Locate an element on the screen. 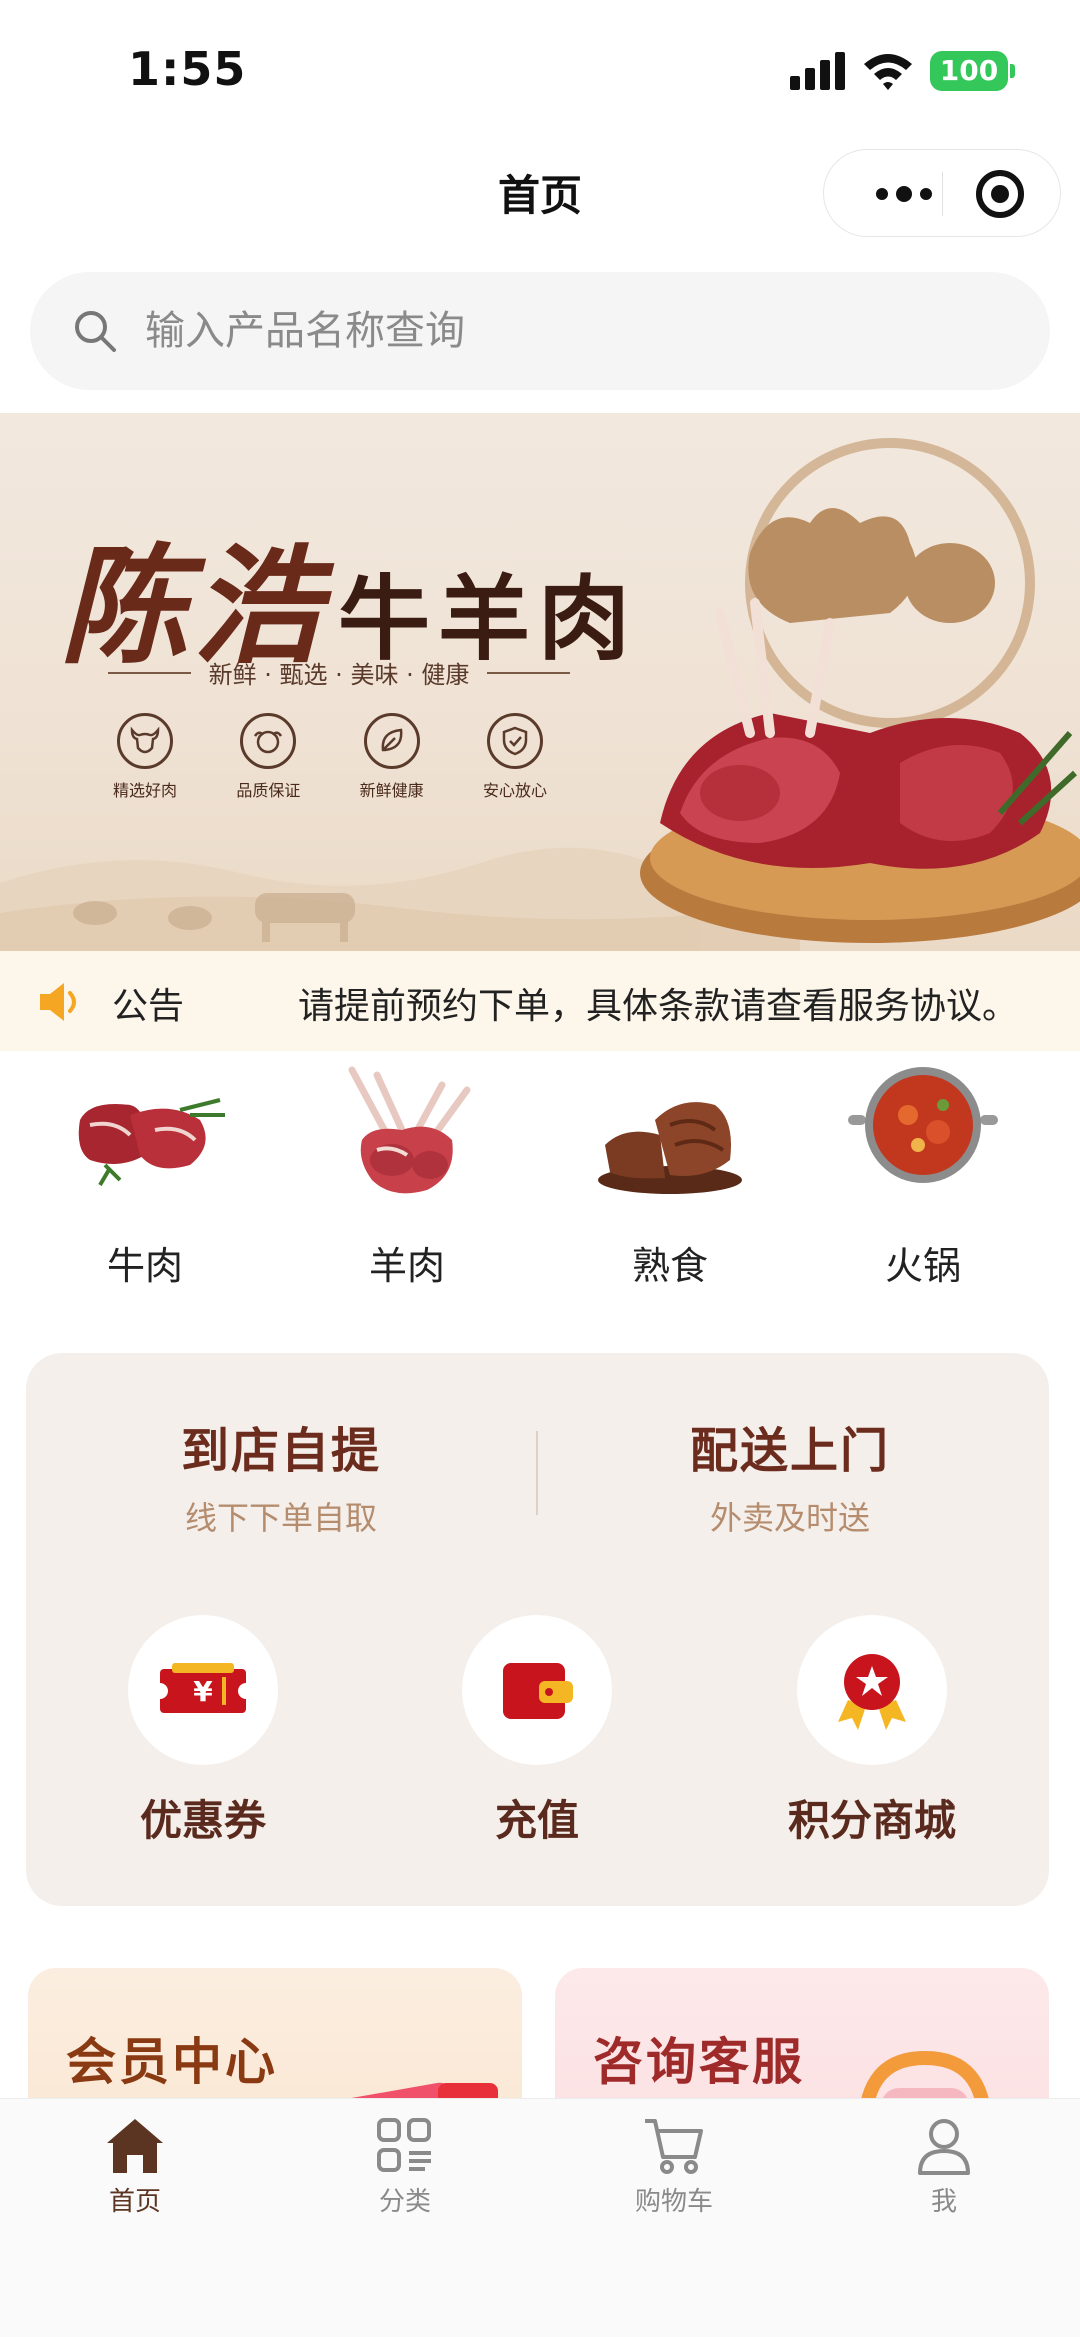 The image size is (1080, 2337). category-hotpot: 火锅 is located at coordinates (923, 1175).